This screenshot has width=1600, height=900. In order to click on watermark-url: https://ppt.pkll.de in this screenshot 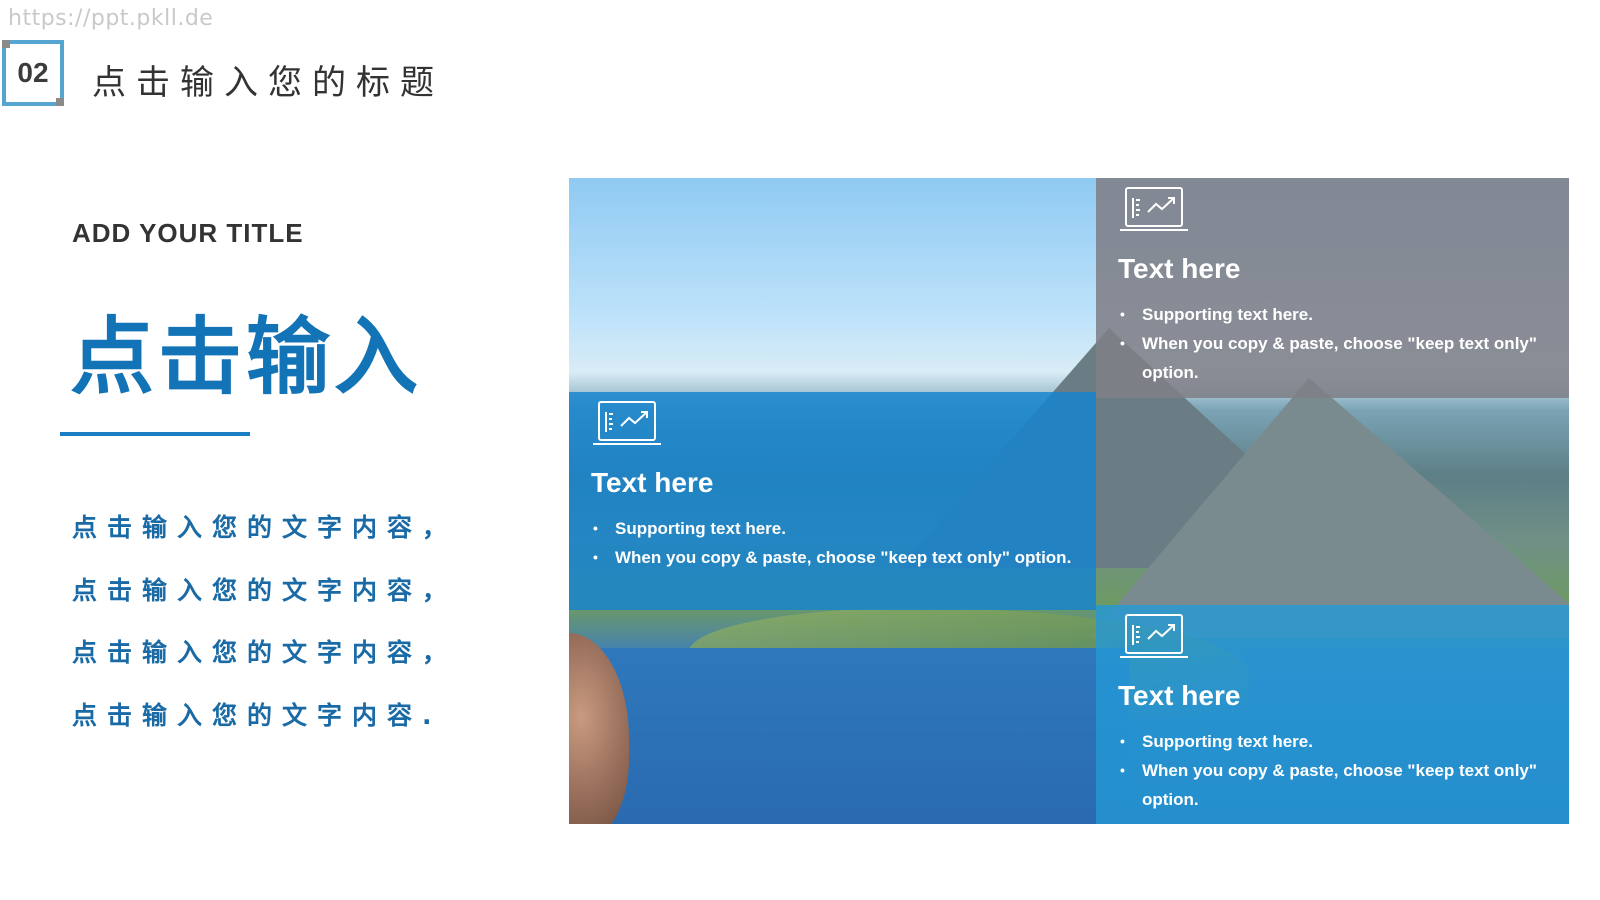, I will do `click(111, 18)`.